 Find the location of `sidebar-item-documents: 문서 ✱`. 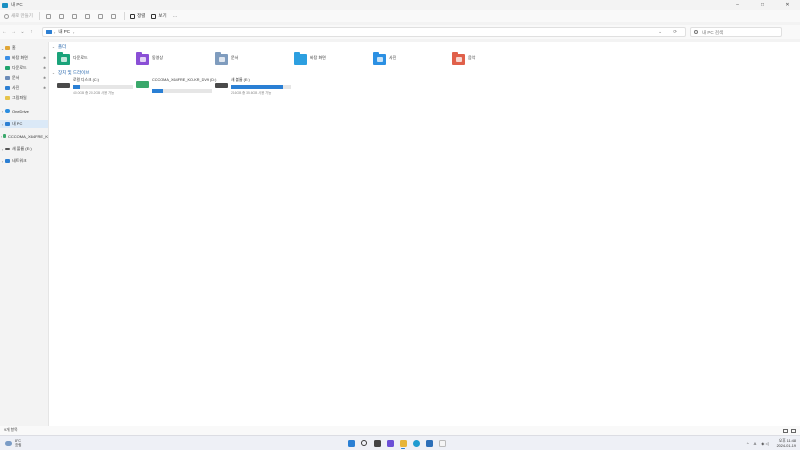

sidebar-item-documents: 문서 ✱ is located at coordinates (24, 78).